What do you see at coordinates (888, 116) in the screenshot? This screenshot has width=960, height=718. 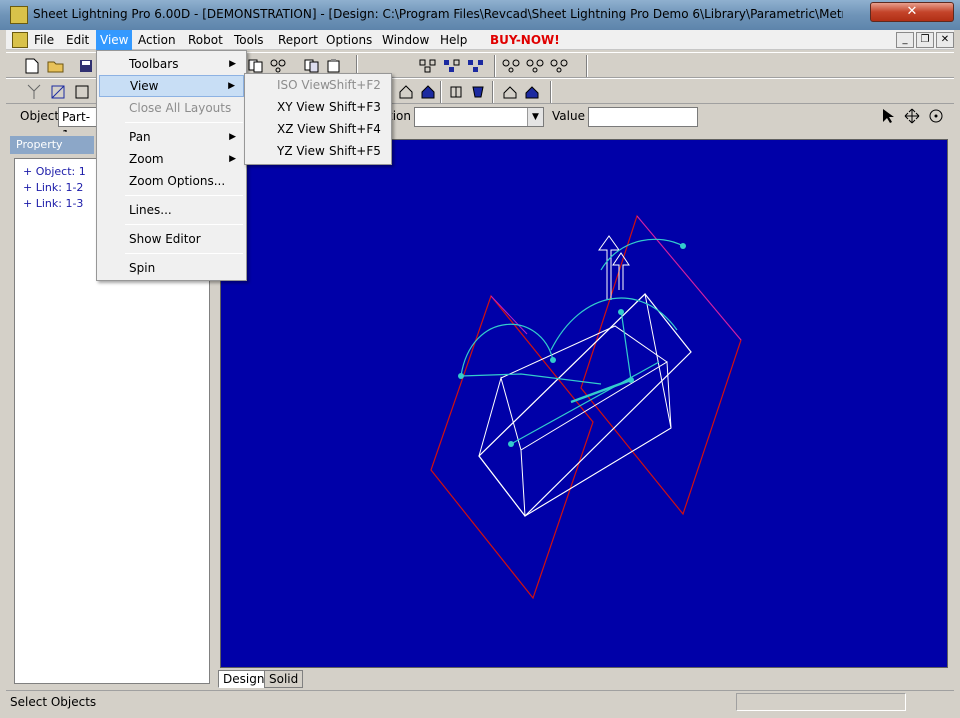 I see `pointer-icon` at bounding box center [888, 116].